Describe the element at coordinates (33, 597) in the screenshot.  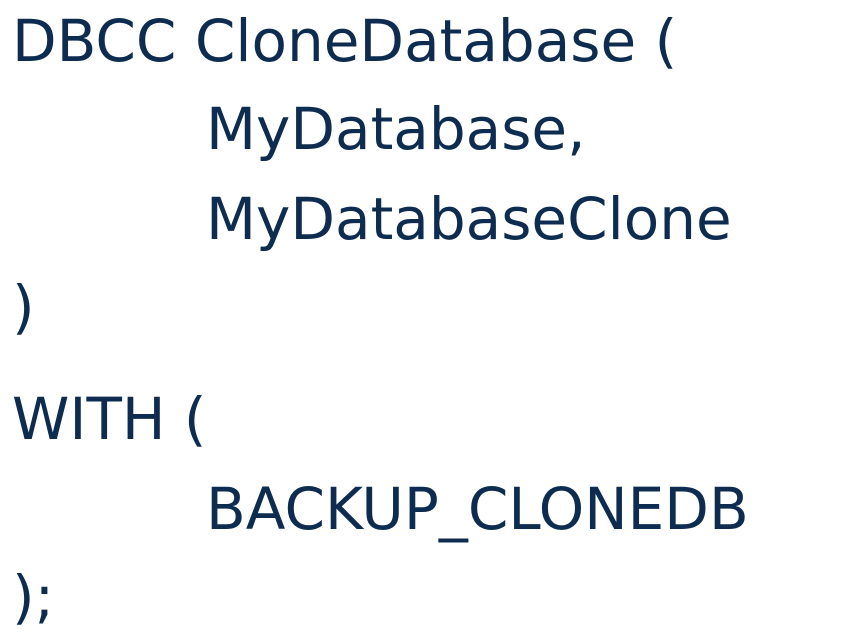
I see `code-line-statement-end: );` at that location.